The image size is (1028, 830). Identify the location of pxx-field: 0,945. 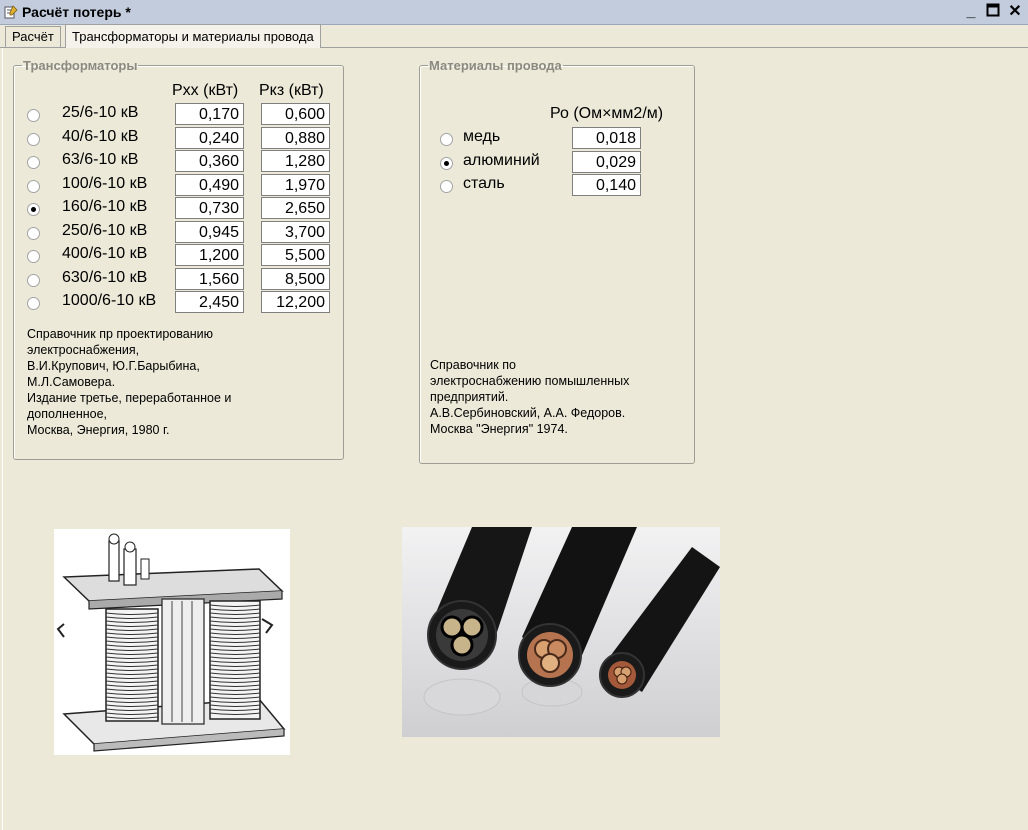
(209, 231).